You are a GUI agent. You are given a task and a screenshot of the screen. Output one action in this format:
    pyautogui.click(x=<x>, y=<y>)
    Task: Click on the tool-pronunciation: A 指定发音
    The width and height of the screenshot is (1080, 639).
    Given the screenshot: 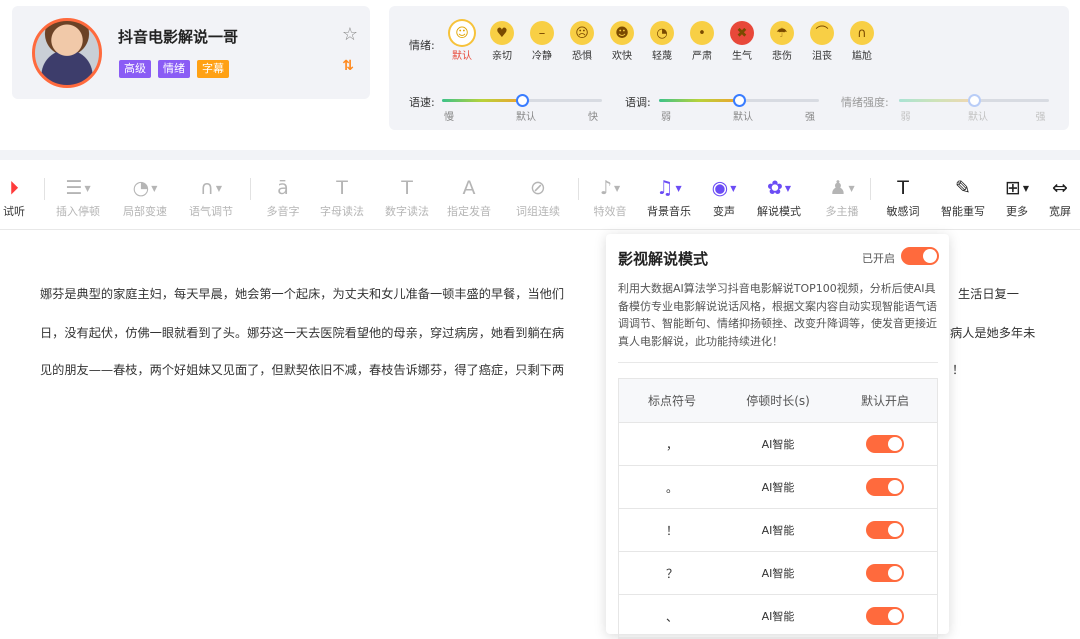 What is the action you would take?
    pyautogui.click(x=469, y=197)
    